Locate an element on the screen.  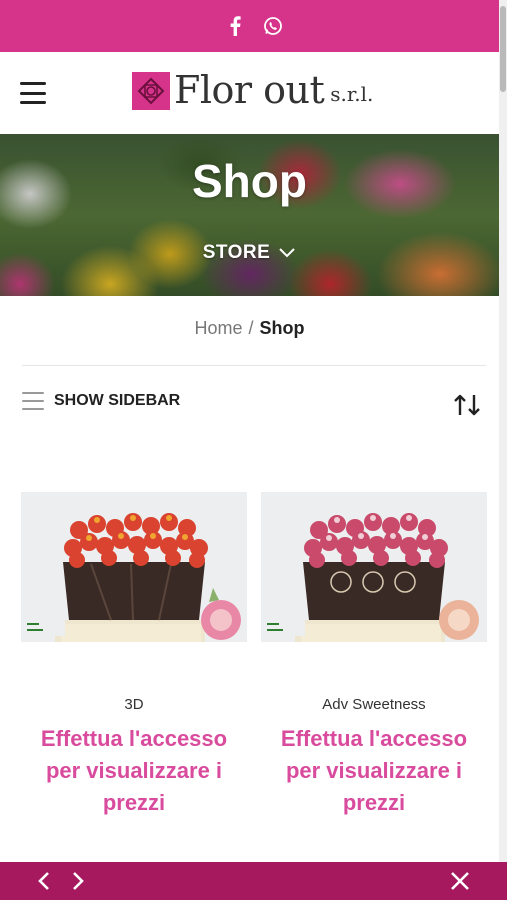
menu-icon is located at coordinates (33, 93).